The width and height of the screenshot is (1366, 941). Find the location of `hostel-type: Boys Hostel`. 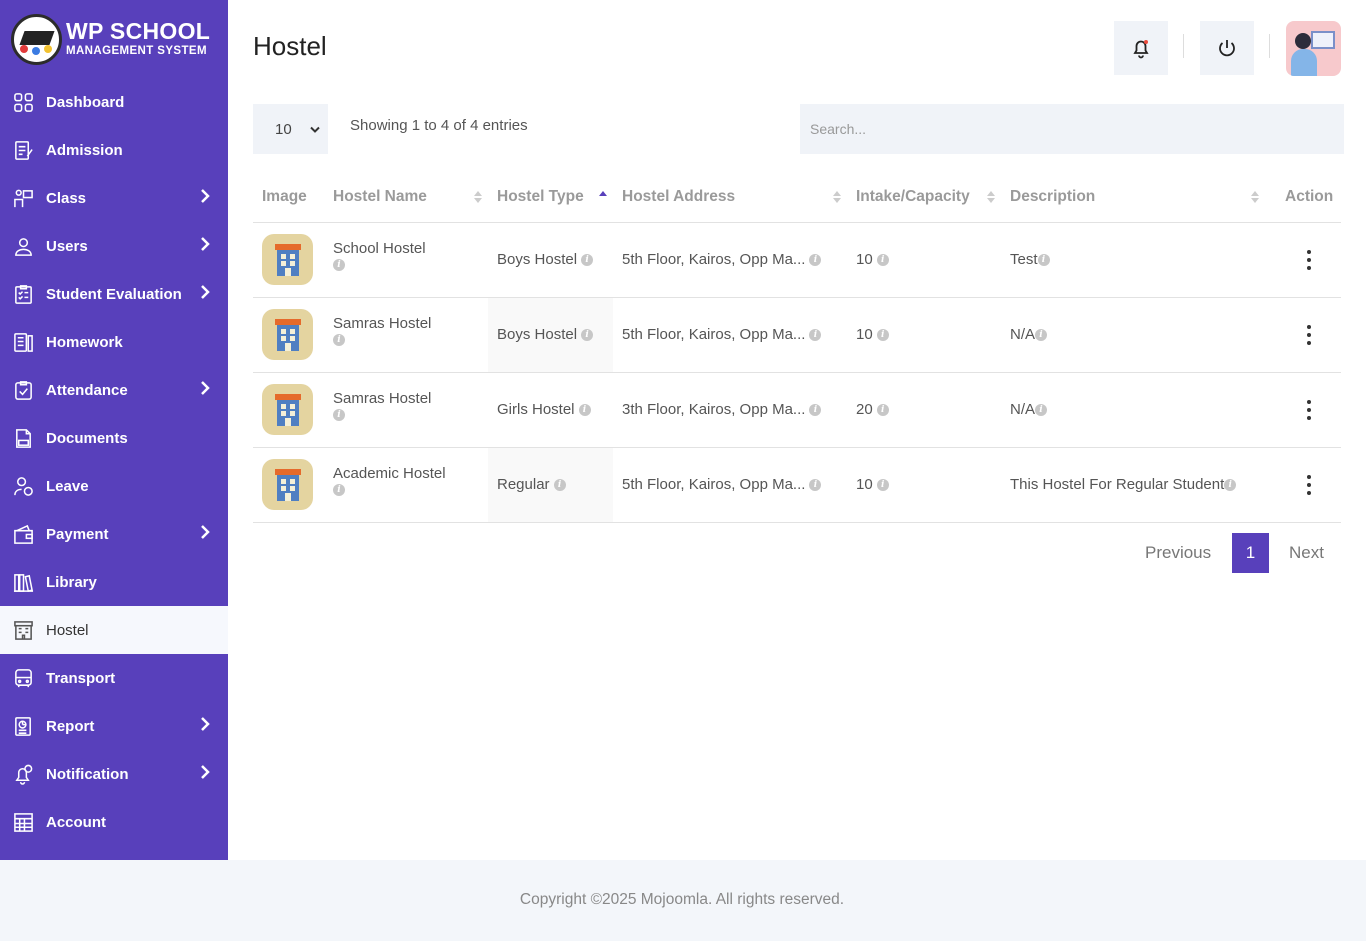

hostel-type: Boys Hostel is located at coordinates (537, 259).